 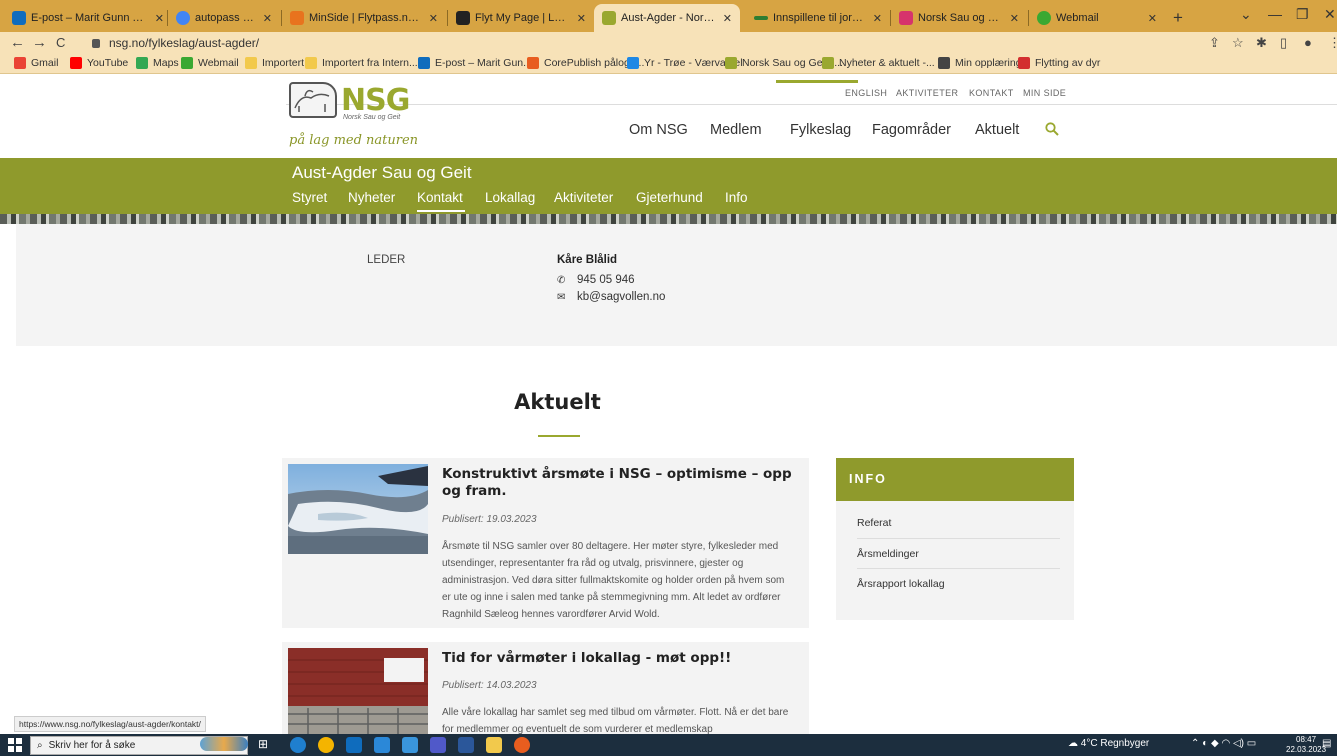 I want to click on notifications-icon: ▤, so click(x=1326, y=743).